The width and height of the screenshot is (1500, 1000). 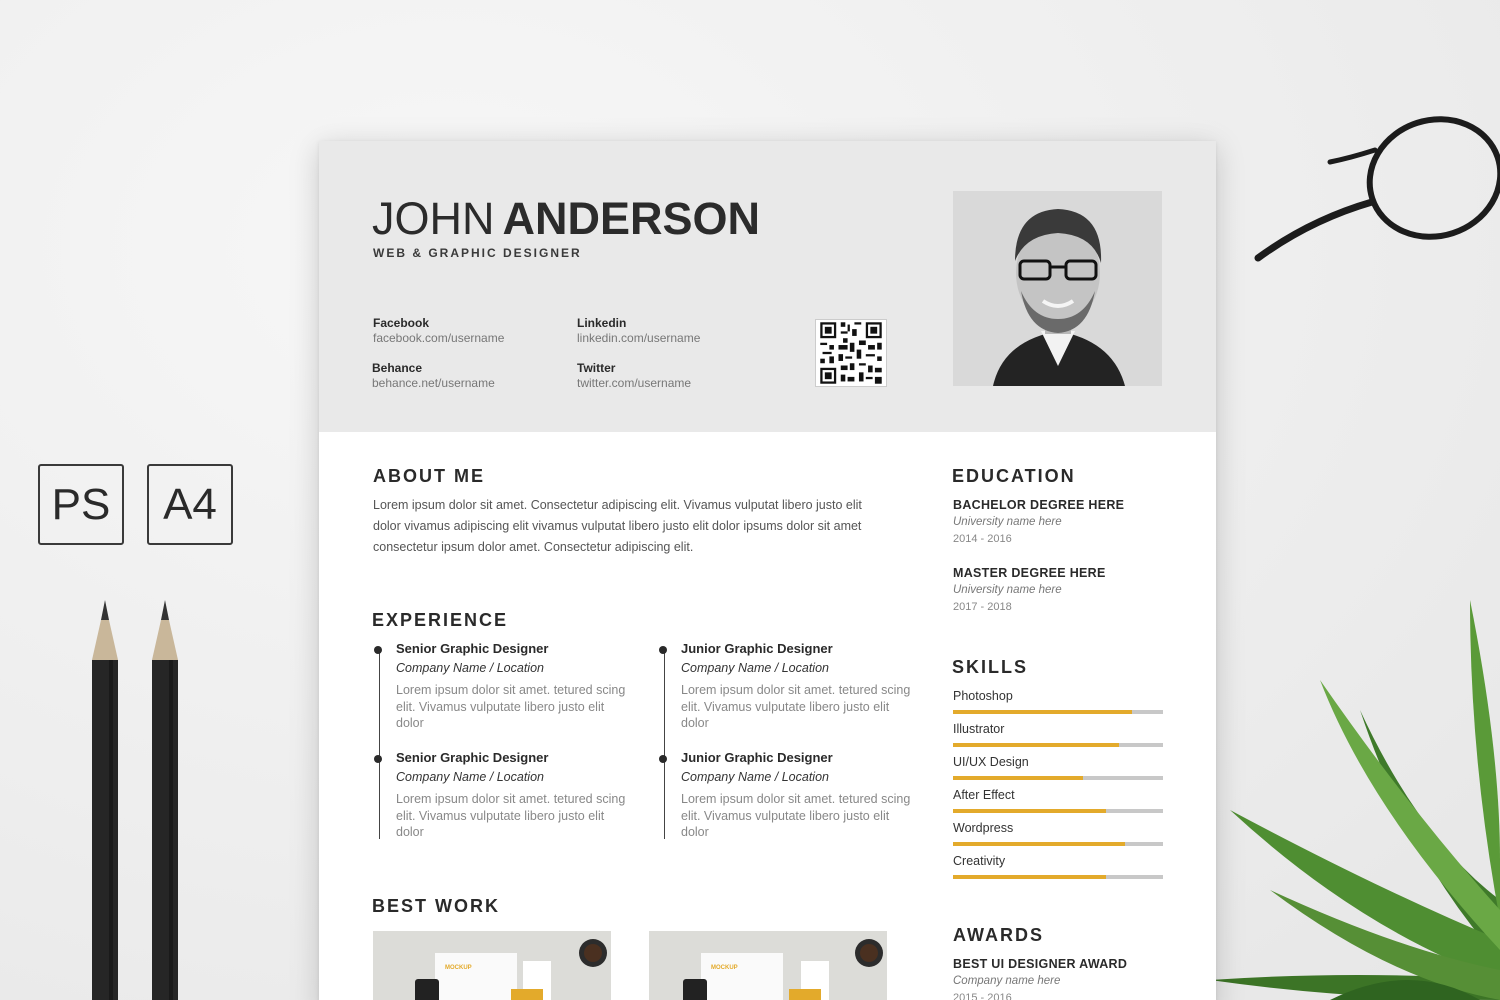 What do you see at coordinates (1029, 573) in the screenshot?
I see `education-degree: MASTER DEGREE HERE` at bounding box center [1029, 573].